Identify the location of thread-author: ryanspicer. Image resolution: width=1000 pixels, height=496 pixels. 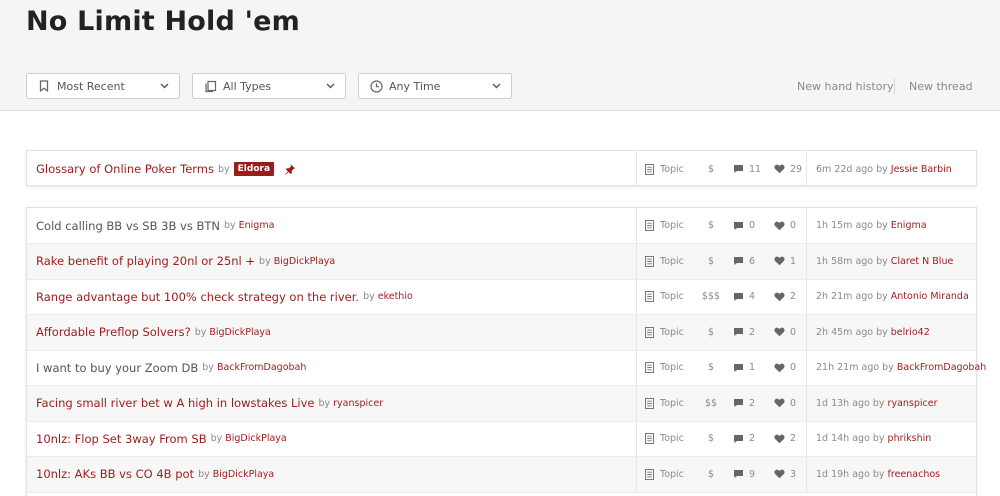
(358, 403).